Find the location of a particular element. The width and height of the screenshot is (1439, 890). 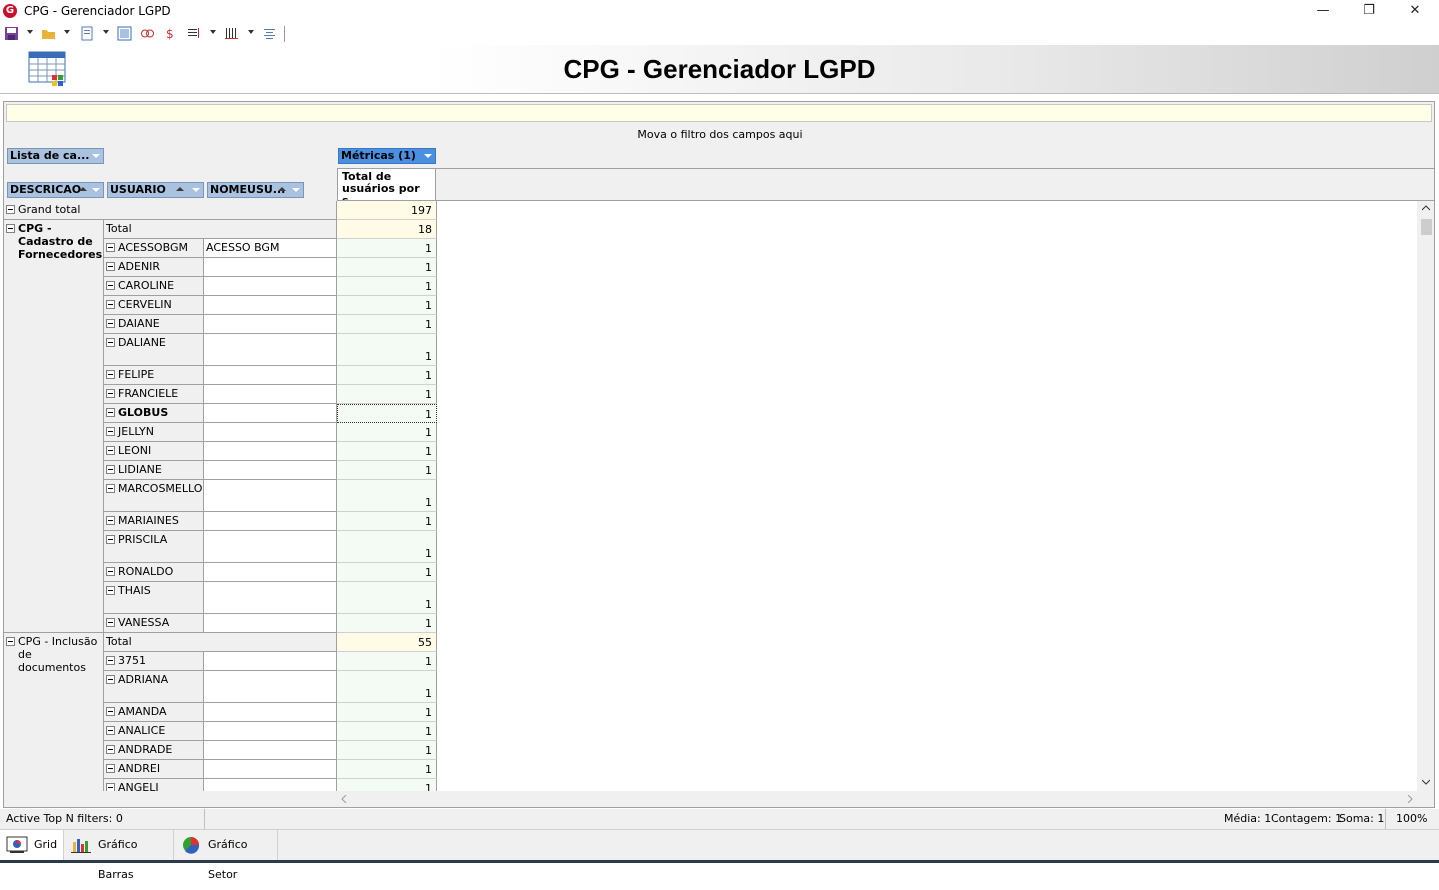

scroll-up-icon is located at coordinates (1426, 208).